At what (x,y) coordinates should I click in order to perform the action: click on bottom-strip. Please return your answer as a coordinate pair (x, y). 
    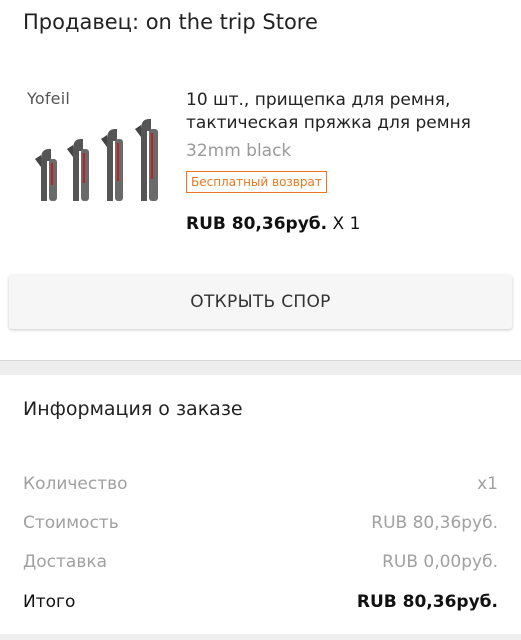
    Looking at the image, I should click on (260, 637).